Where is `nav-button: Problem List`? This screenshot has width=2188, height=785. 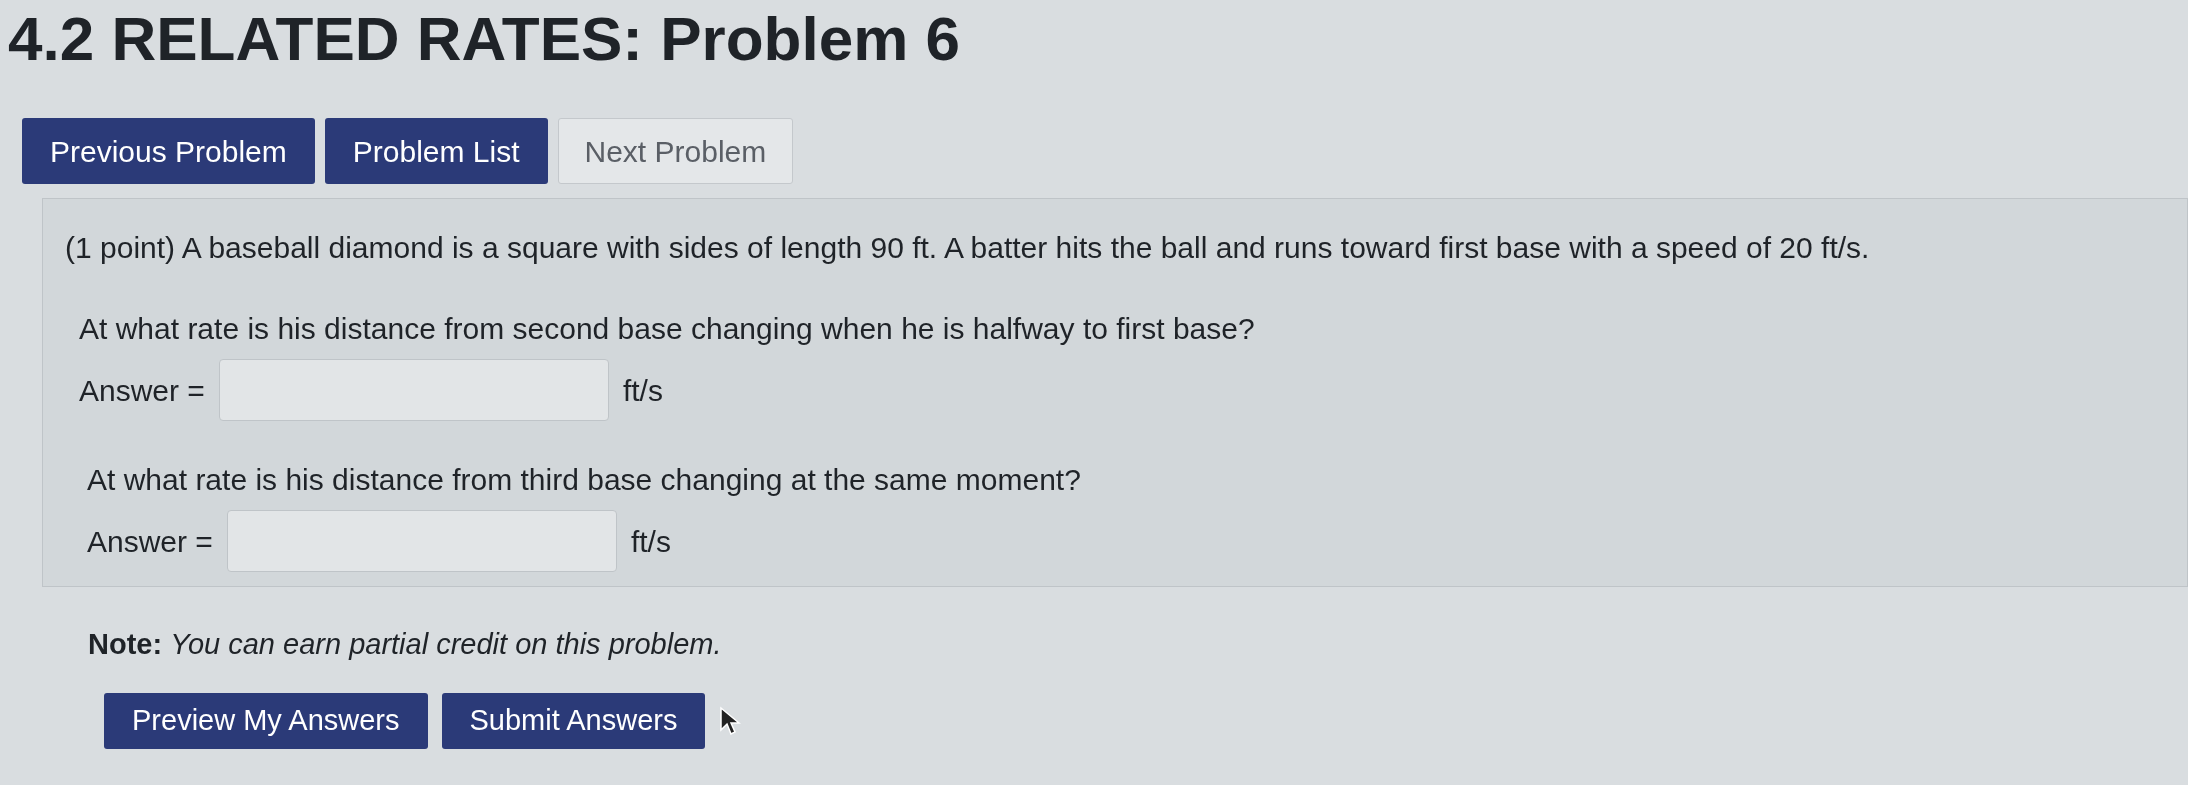 nav-button: Problem List is located at coordinates (436, 151).